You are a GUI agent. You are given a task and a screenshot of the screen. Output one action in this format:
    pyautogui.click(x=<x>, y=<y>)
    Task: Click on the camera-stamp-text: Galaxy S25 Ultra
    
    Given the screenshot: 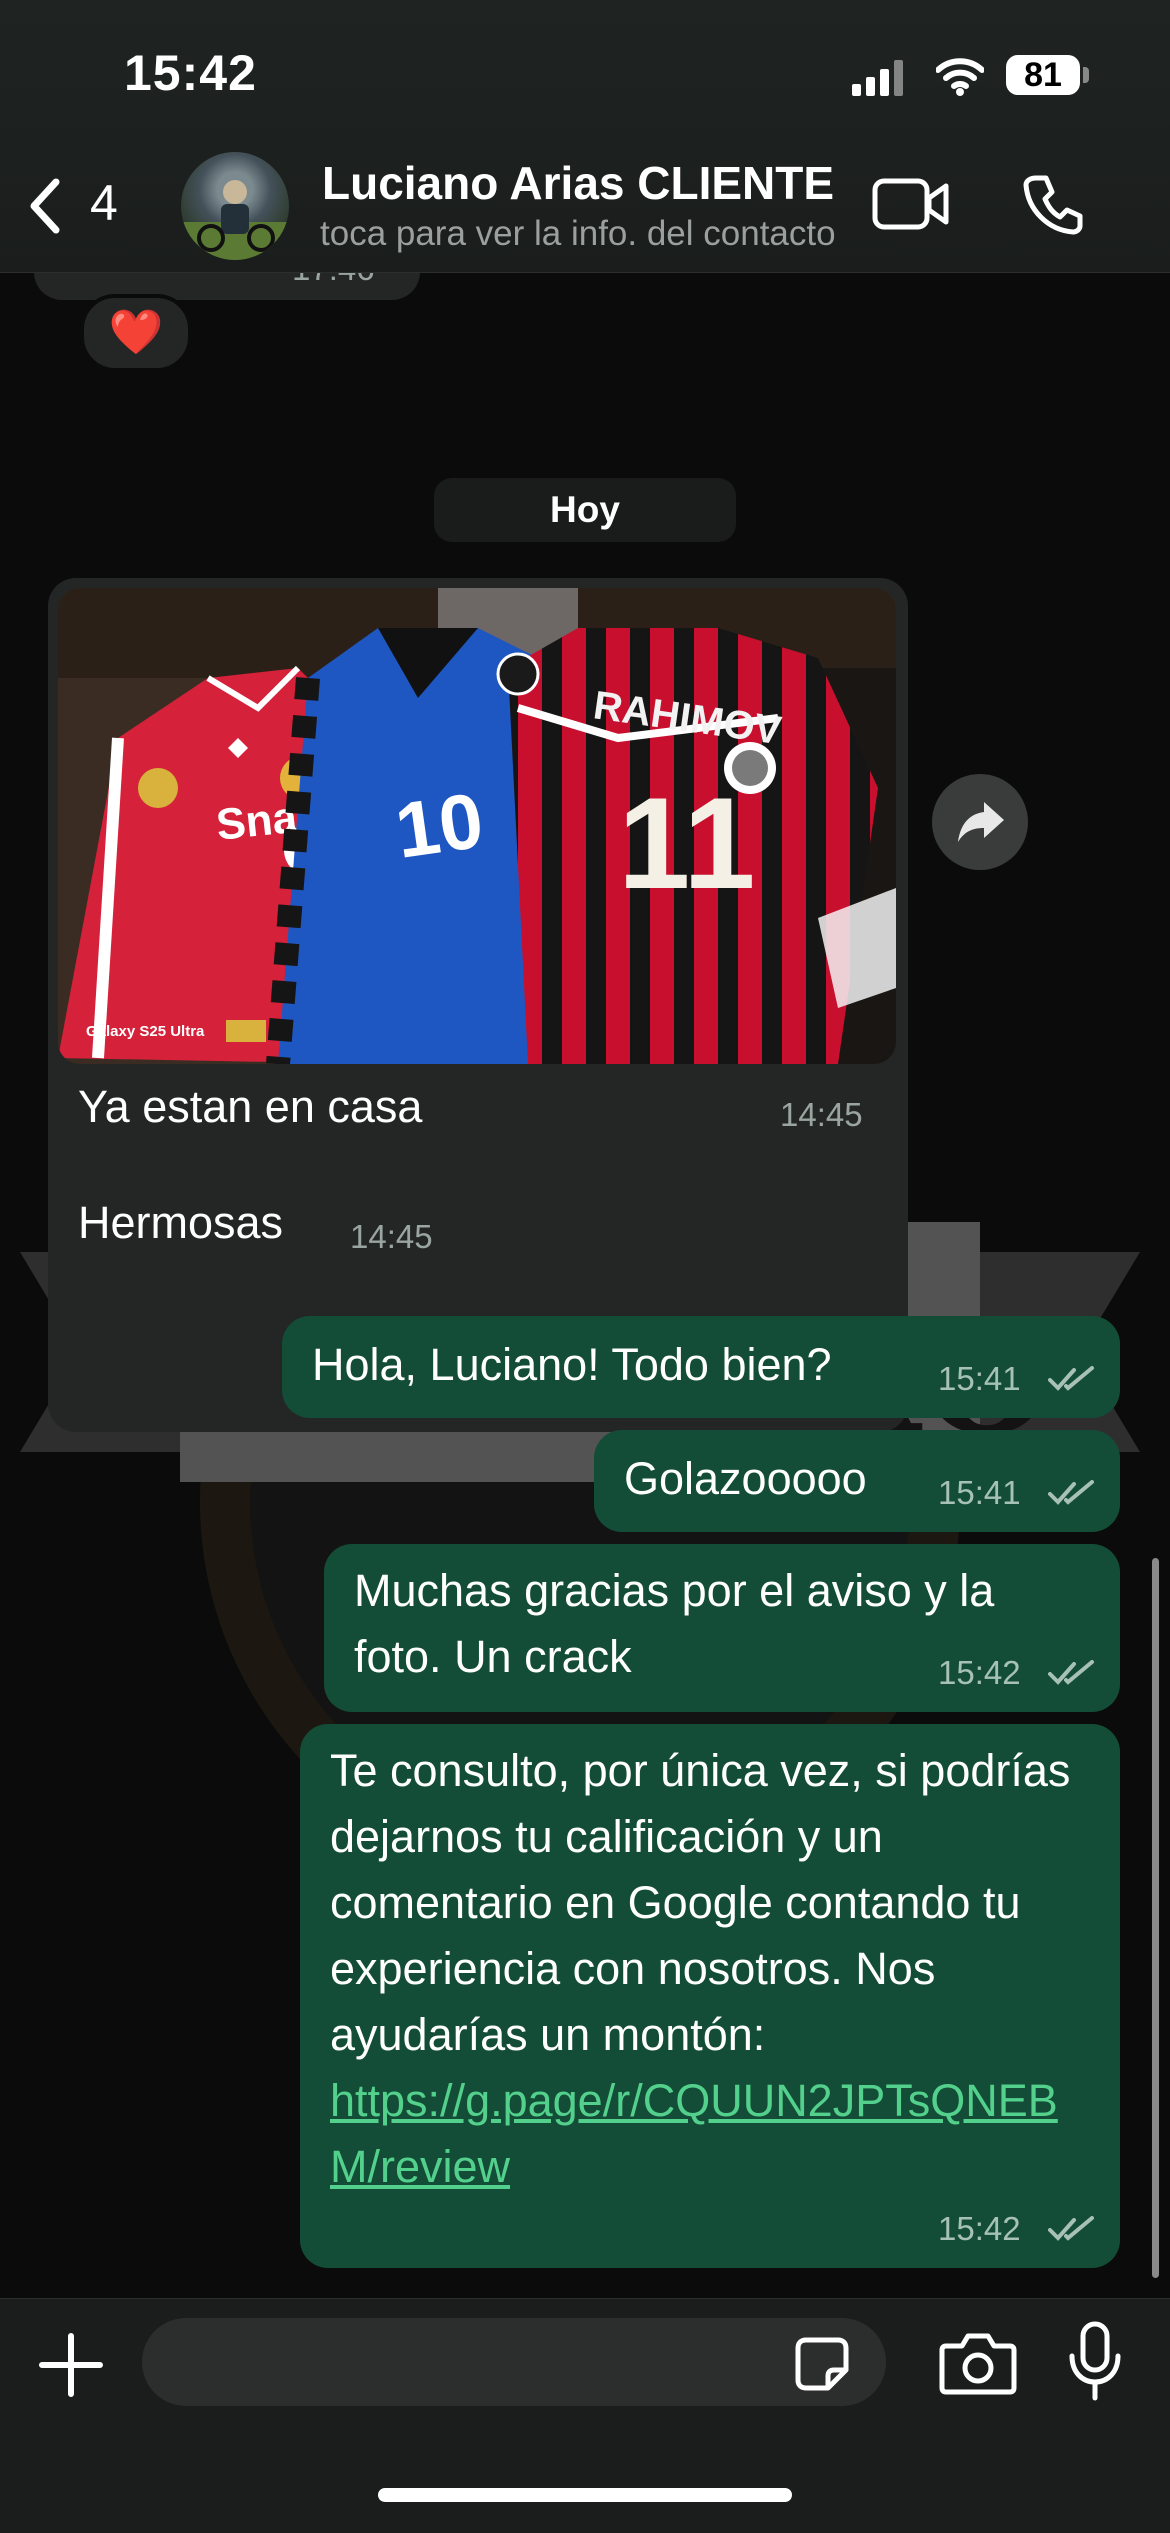 What is the action you would take?
    pyautogui.click(x=145, y=1031)
    